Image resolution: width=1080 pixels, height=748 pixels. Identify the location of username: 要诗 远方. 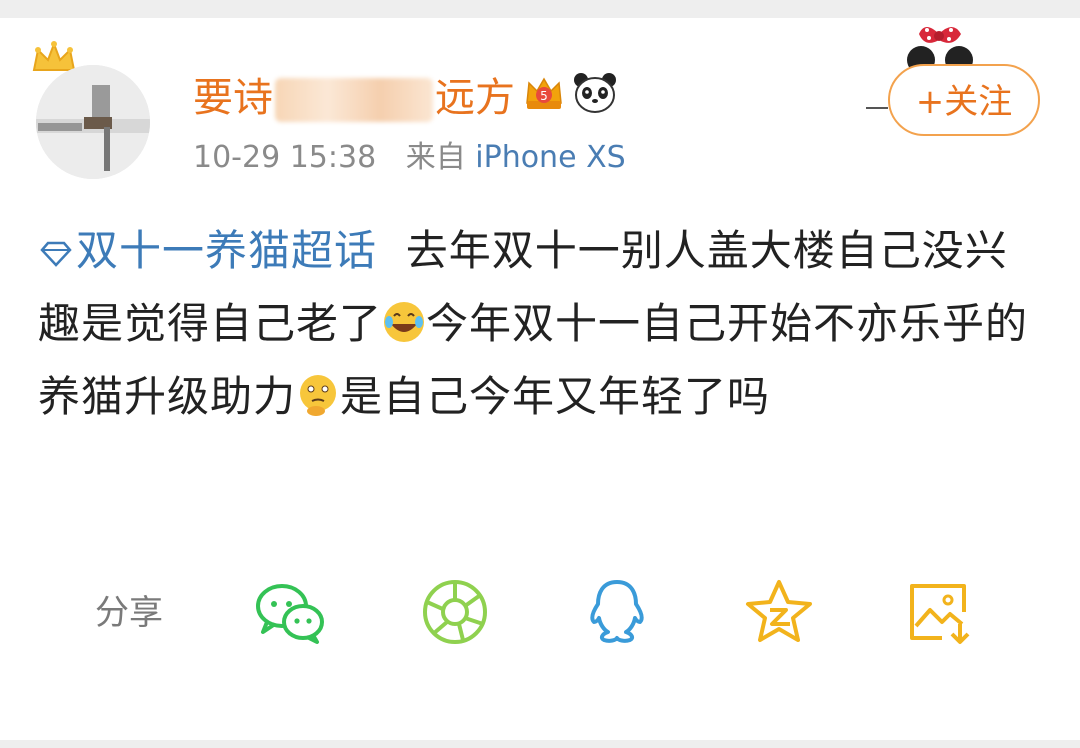
(354, 98).